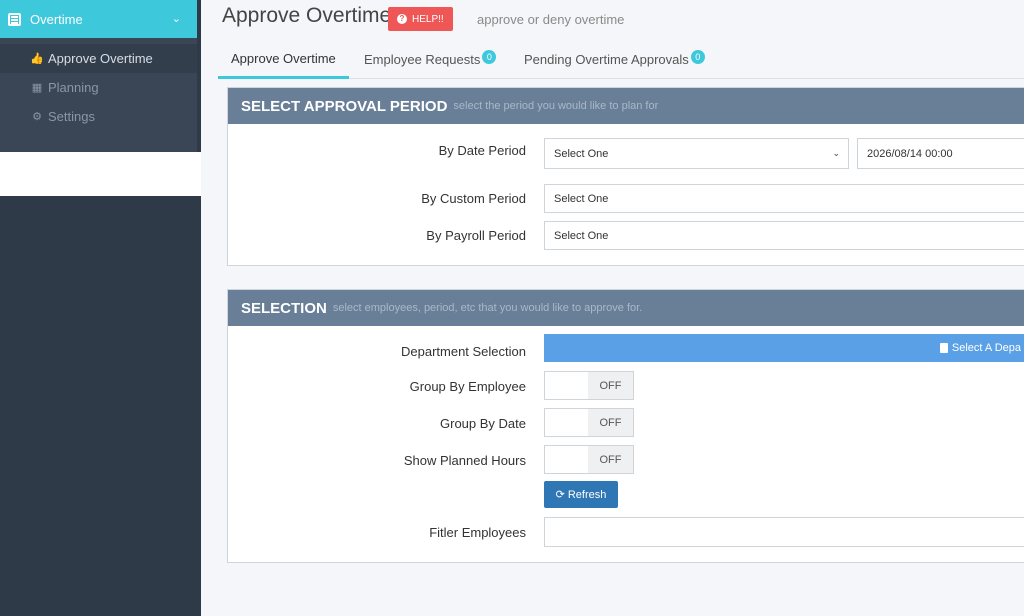 This screenshot has width=1024, height=616. I want to click on gears-icon: ⚙, so click(37, 117).